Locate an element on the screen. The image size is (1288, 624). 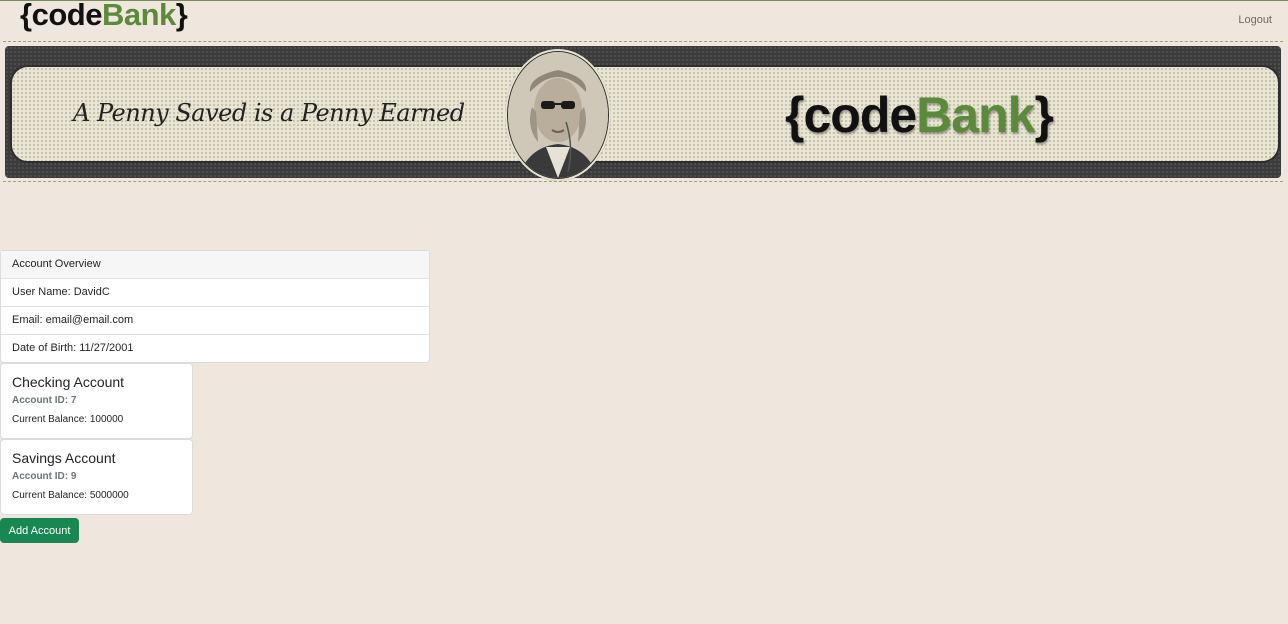
account-balance: Current Balance: 5000000 is located at coordinates (70, 495).